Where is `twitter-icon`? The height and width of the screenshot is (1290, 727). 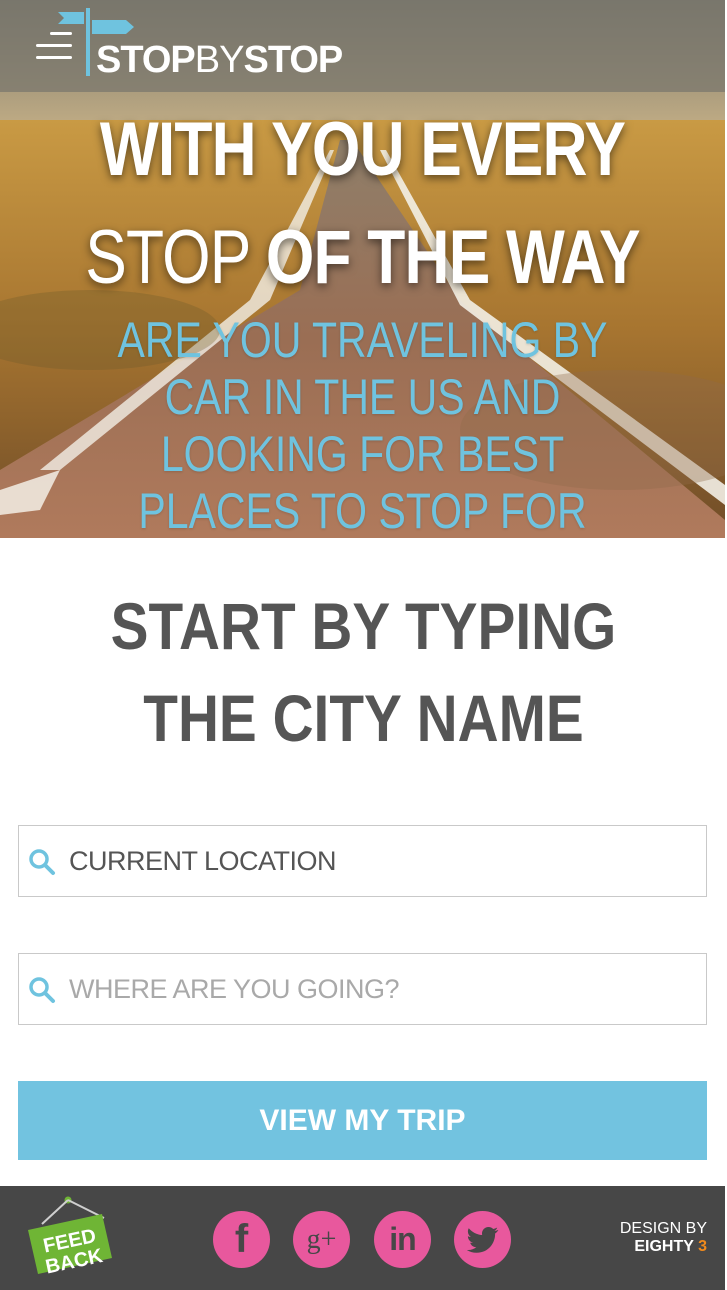
twitter-icon is located at coordinates (482, 1239).